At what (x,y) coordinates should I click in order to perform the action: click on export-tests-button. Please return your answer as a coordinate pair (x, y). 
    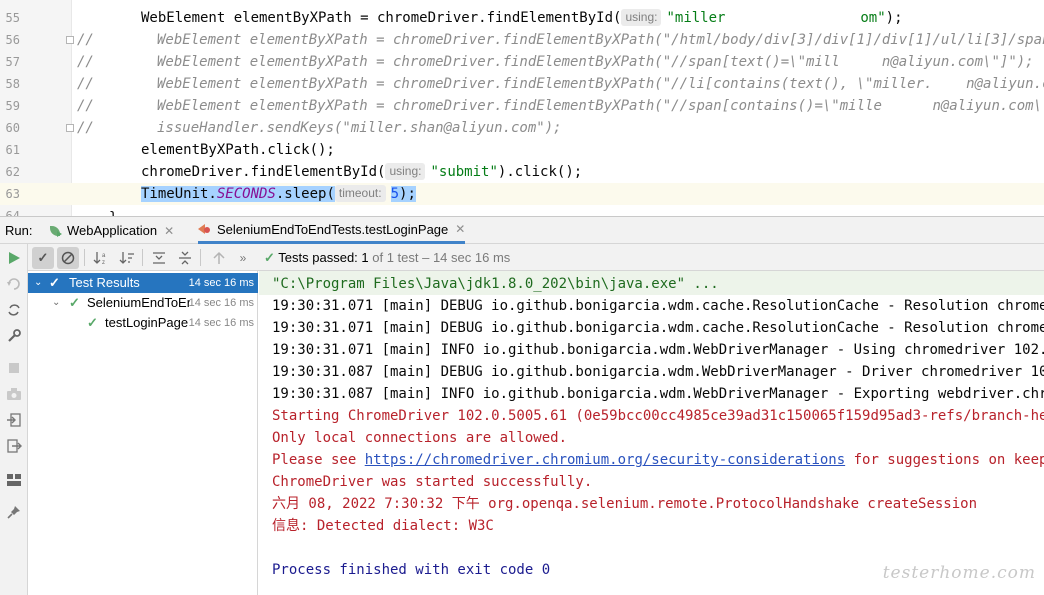
    Looking at the image, I should click on (14, 446).